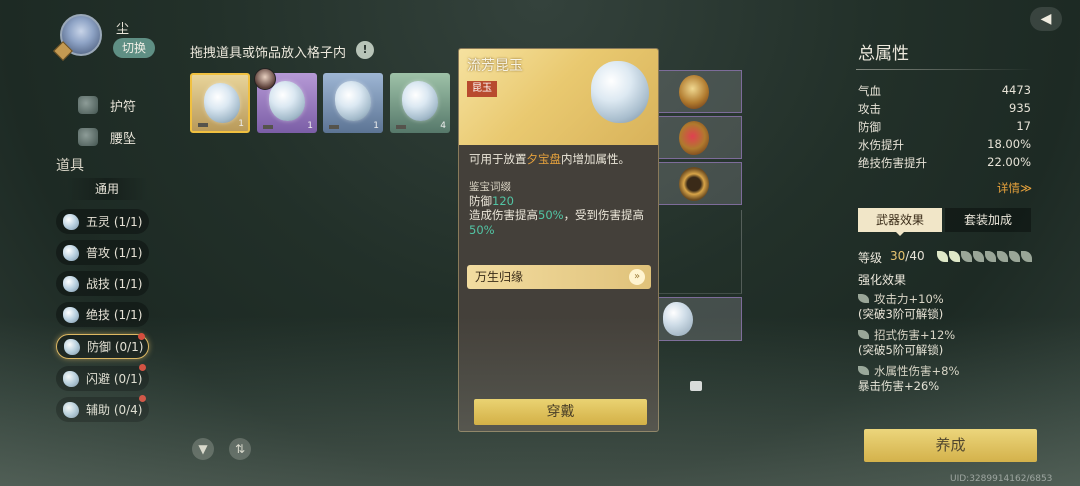  I want to click on equip-slot-empty, so click(700, 252).